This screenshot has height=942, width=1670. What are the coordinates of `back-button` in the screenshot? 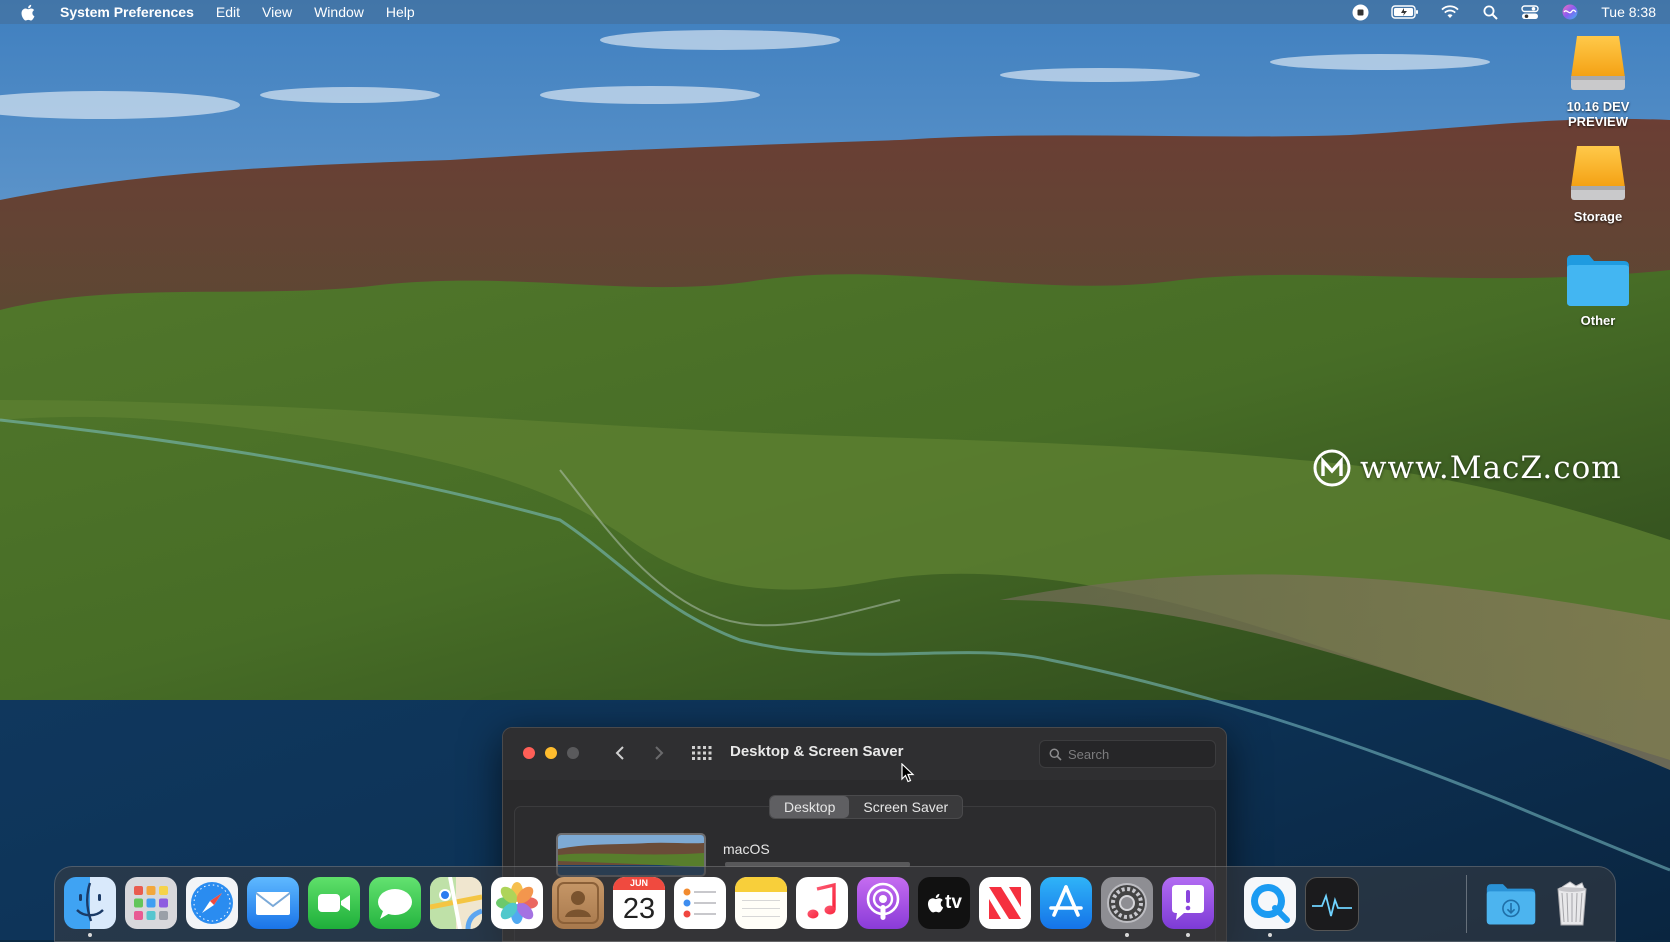 It's located at (620, 753).